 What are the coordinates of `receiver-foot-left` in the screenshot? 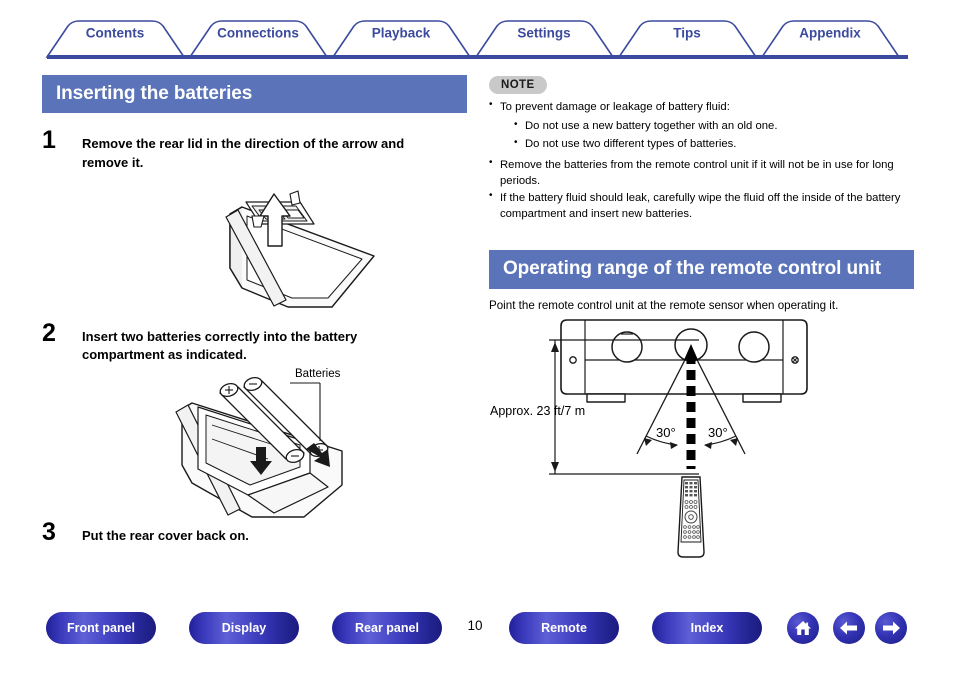 It's located at (606, 398).